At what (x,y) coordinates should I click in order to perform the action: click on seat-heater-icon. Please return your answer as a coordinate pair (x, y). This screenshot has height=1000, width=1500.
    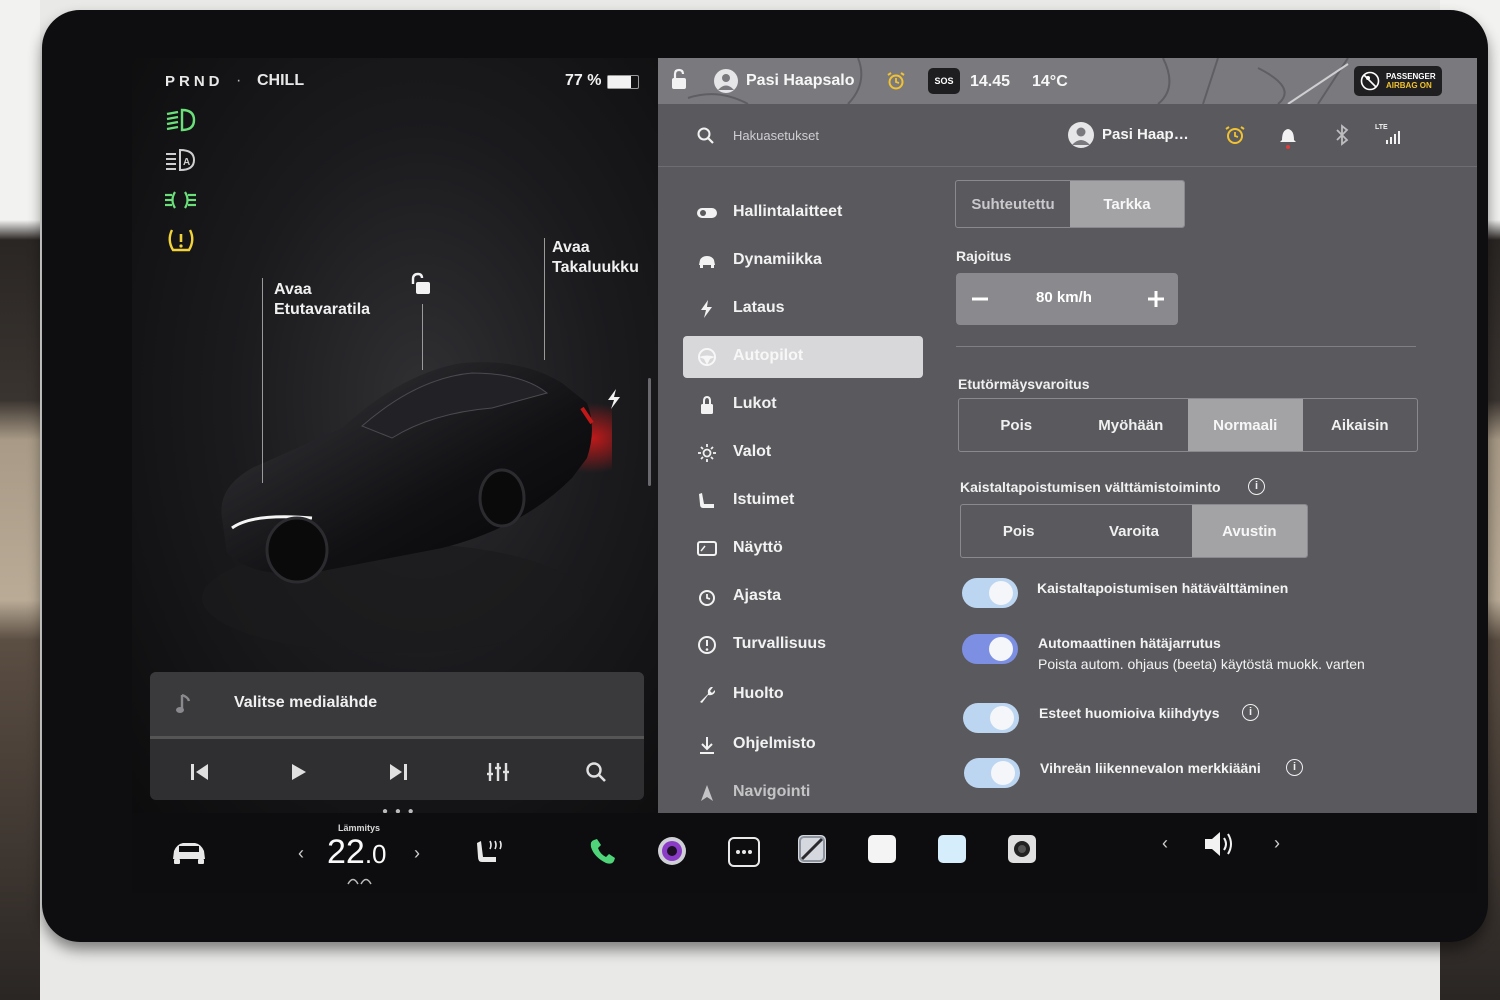
    Looking at the image, I should click on (491, 854).